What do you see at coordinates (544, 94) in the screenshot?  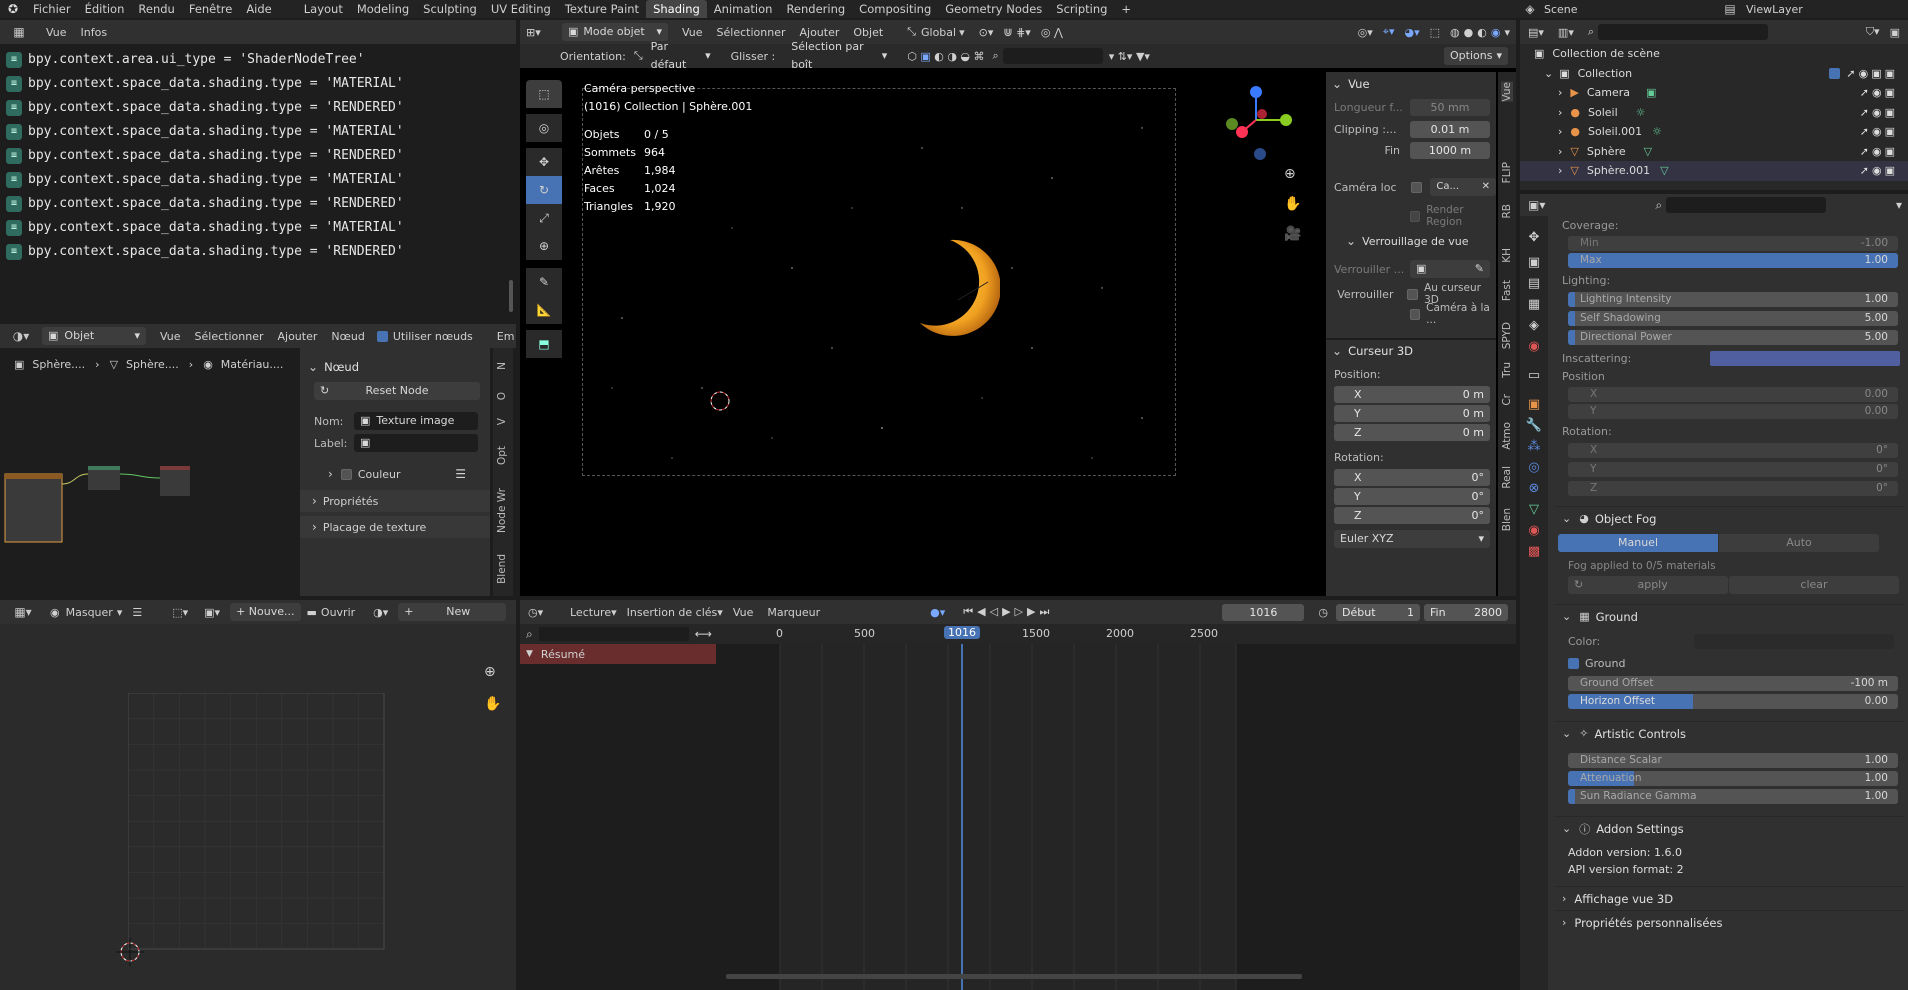 I see `select-box-tool-icon: ⬚` at bounding box center [544, 94].